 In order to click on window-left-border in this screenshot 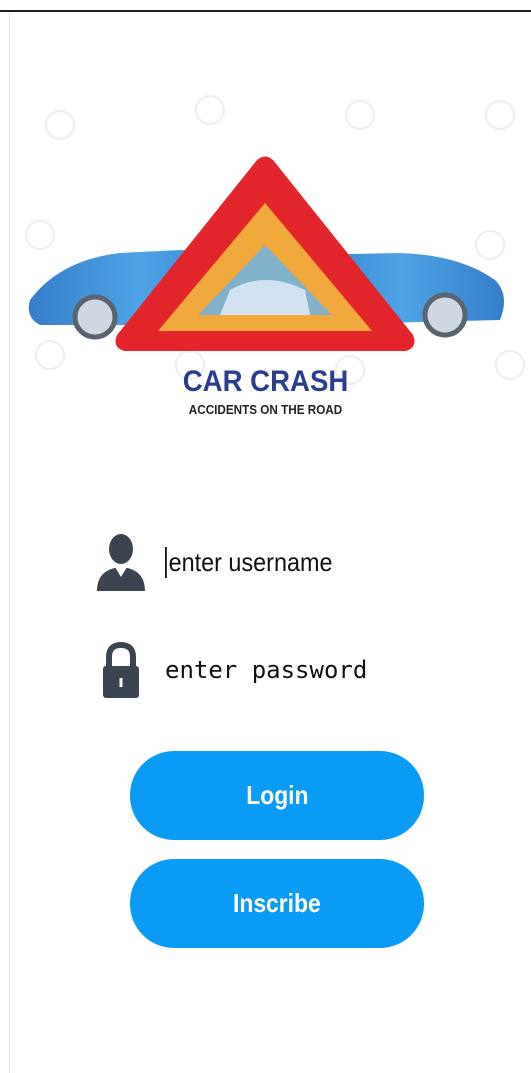, I will do `click(5, 542)`.